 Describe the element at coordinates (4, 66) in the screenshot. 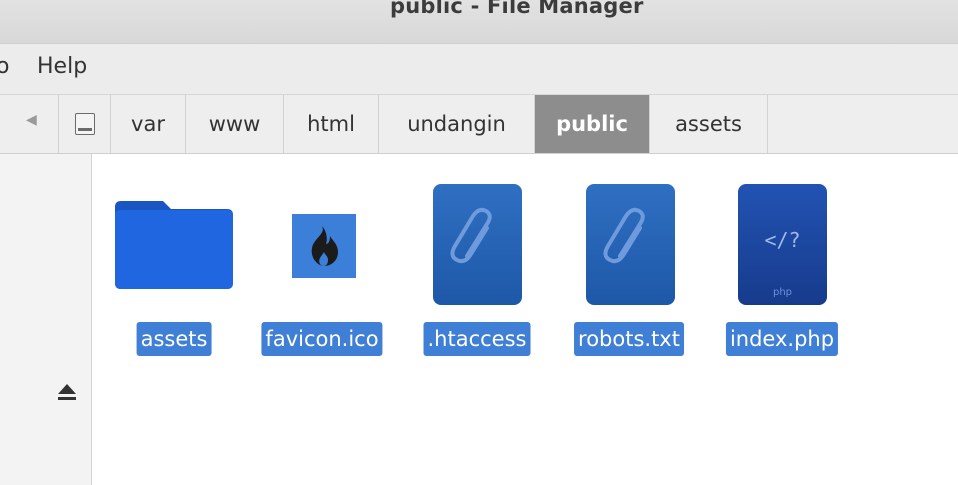

I see `menu-item-partial: o` at that location.